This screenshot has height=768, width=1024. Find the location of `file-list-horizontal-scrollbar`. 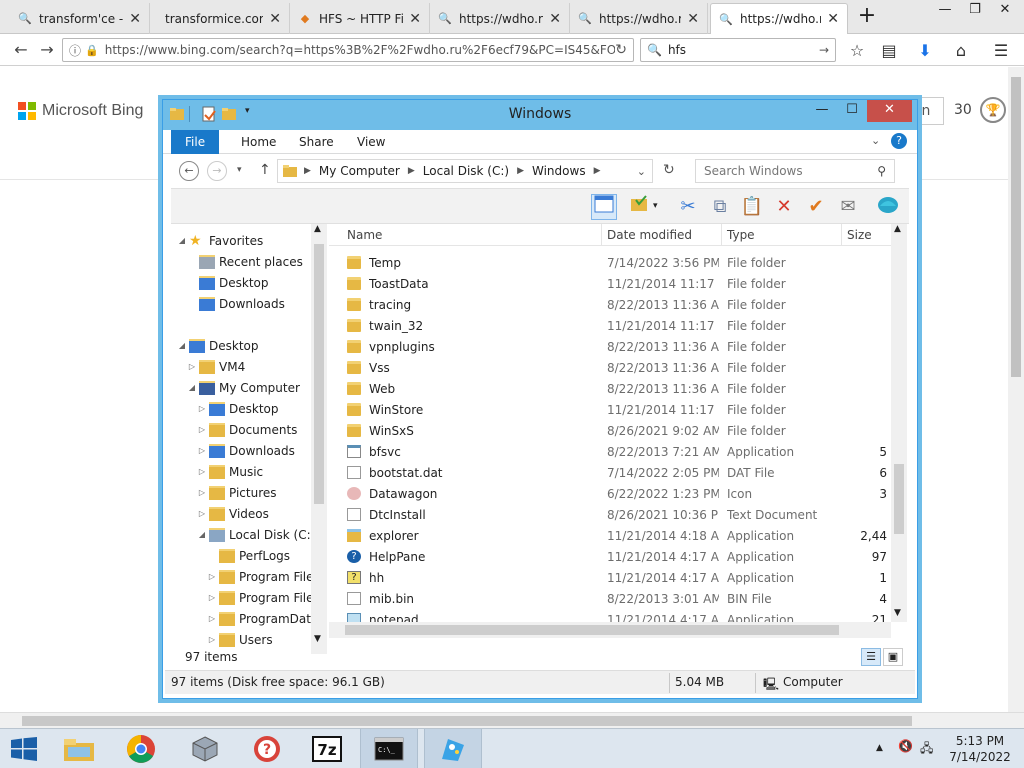

file-list-horizontal-scrollbar is located at coordinates (610, 630).